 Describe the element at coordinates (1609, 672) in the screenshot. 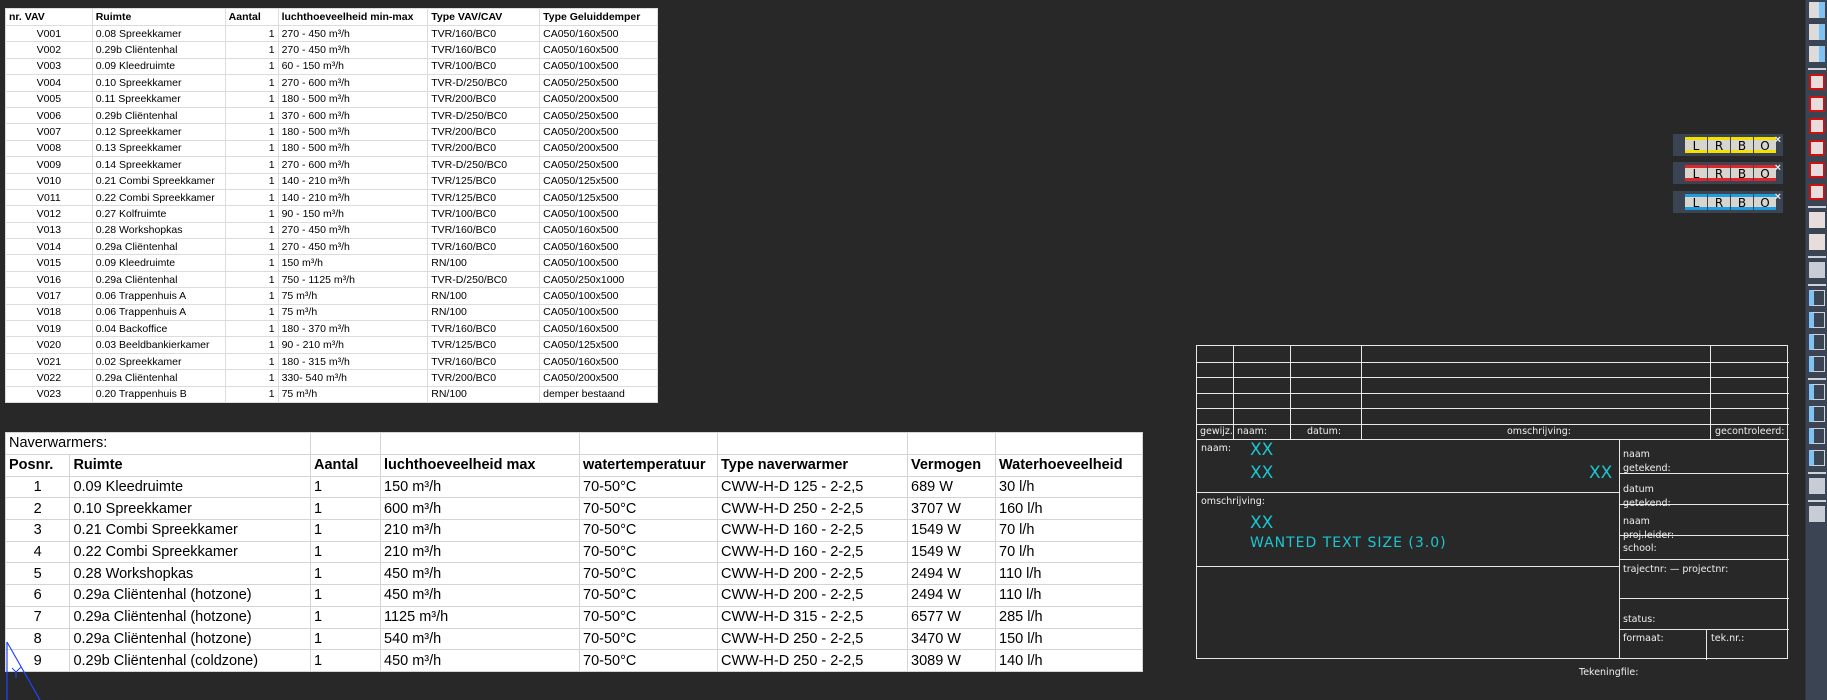

I see `title-block-text: Tekeningfile:` at that location.